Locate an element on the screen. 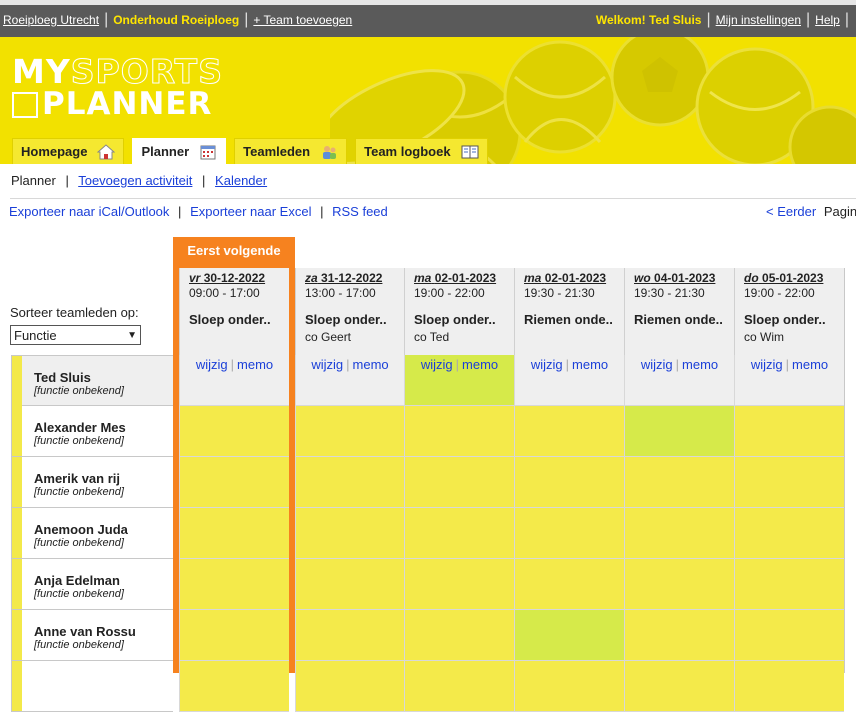 Image resolution: width=856 pixels, height=712 pixels. member-row-name: Amerik van rij [functie onbekend] is located at coordinates (92, 482).